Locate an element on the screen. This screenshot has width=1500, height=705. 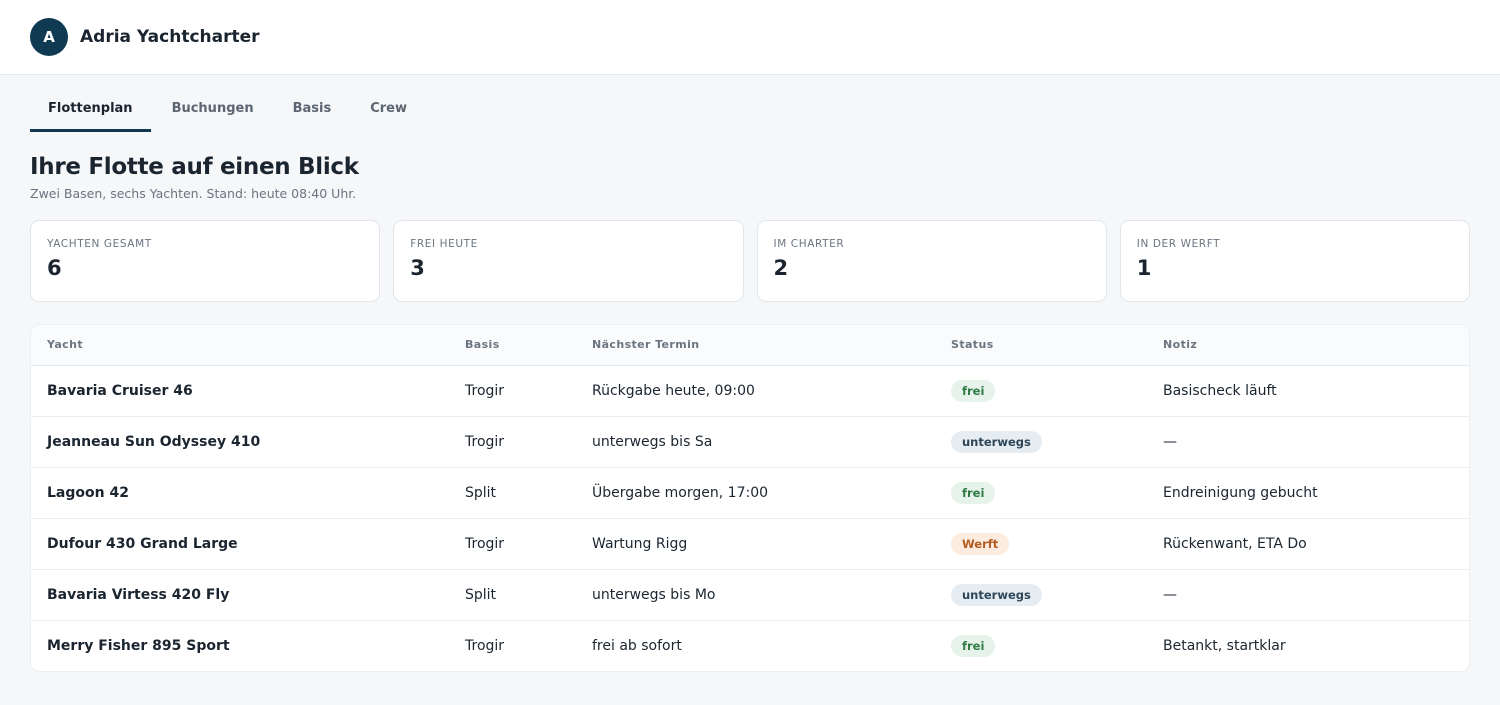
table-header-row: Yacht Basis Nächster Termin Status Notiz is located at coordinates (750, 345).